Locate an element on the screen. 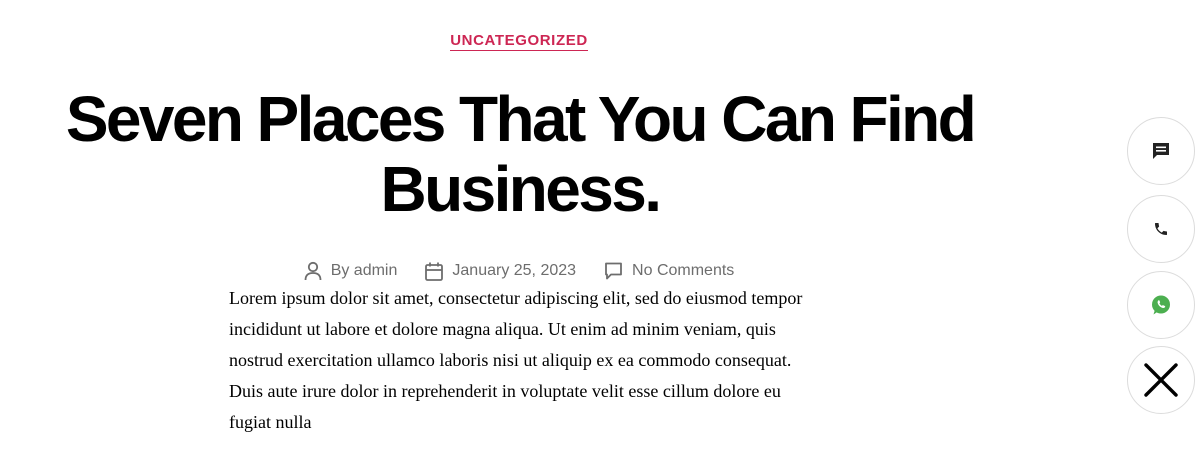 The width and height of the screenshot is (1199, 472). close-icon is located at coordinates (1161, 380).